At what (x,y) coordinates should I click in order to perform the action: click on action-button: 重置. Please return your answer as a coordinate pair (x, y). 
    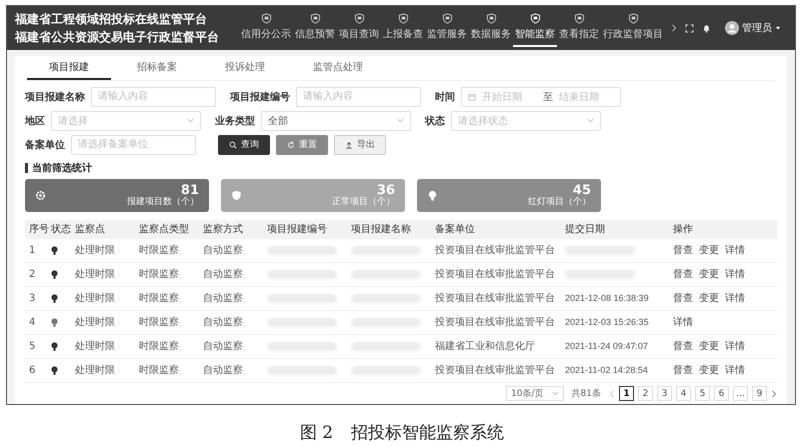
    Looking at the image, I should click on (302, 144).